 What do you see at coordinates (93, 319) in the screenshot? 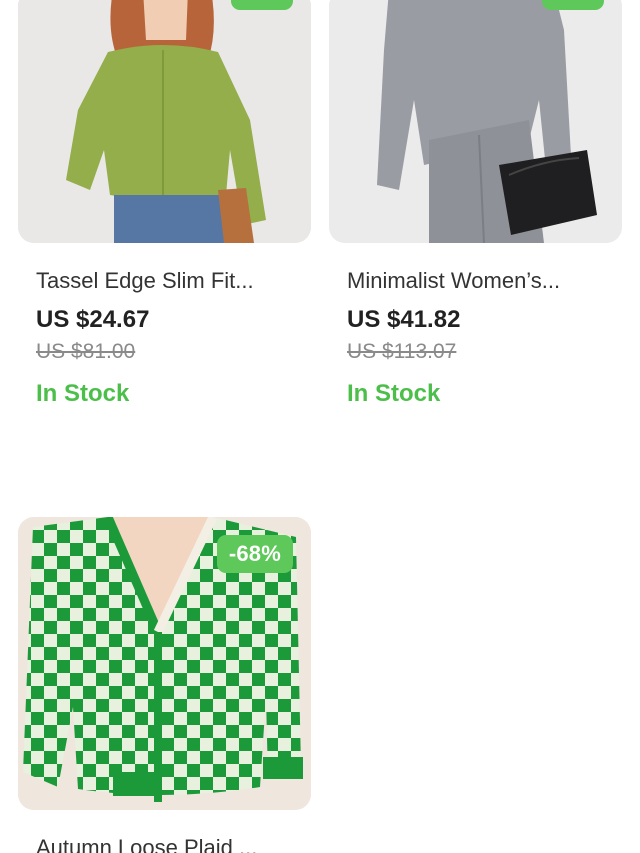
I see `product-price: US $24.67` at bounding box center [93, 319].